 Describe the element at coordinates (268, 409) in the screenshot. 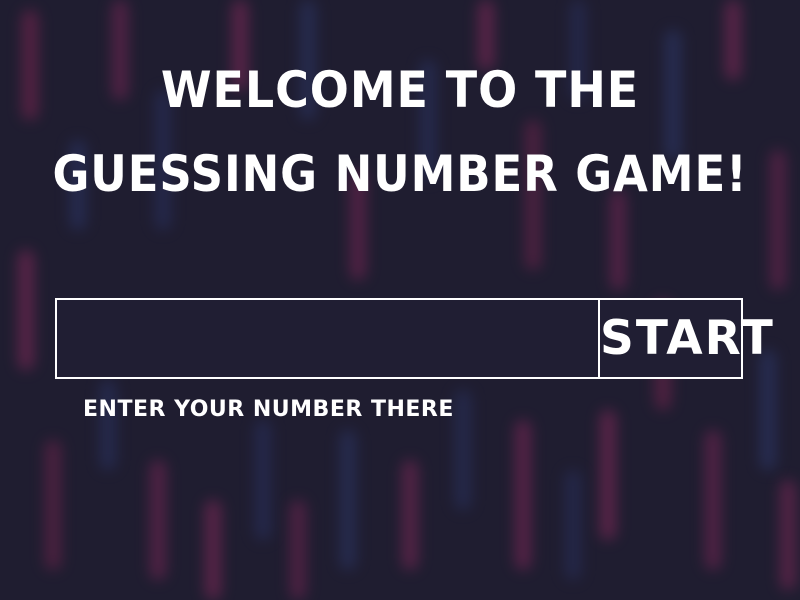

I see `input-hint: ENTER YOUR NUMBER THERE` at that location.